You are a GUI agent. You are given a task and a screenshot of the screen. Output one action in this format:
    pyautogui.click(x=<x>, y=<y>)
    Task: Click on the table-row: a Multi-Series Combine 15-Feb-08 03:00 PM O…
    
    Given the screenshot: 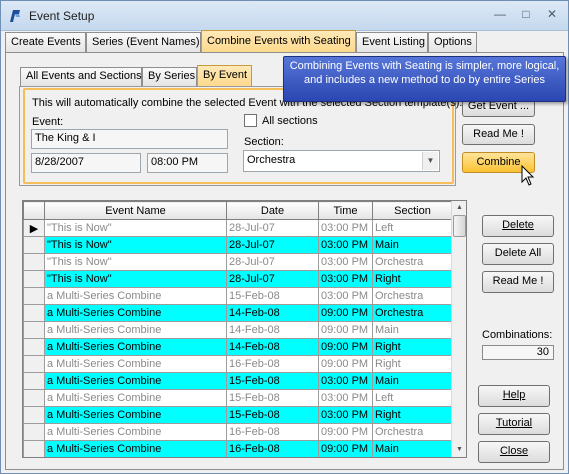 What is the action you would take?
    pyautogui.click(x=238, y=296)
    